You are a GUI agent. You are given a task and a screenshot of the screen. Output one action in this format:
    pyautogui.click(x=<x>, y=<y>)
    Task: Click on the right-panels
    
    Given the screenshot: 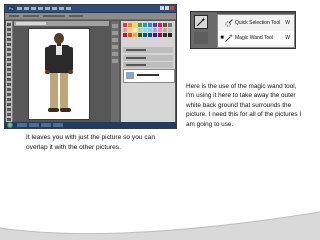 What is the action you would take?
    pyautogui.click(x=148, y=73)
    